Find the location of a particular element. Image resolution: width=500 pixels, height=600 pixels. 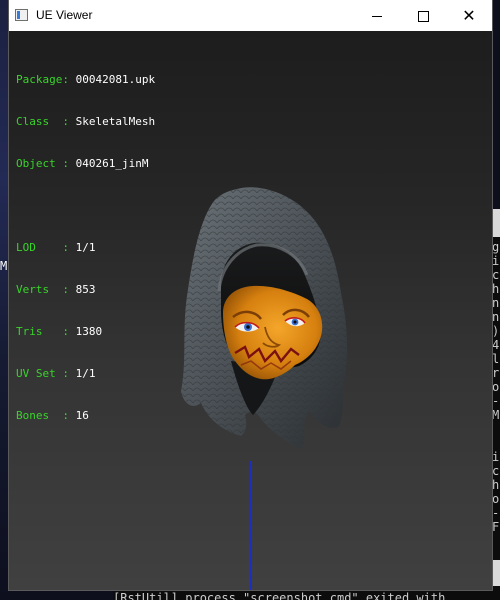

info-package-value: 00042081.upk is located at coordinates (115, 79).